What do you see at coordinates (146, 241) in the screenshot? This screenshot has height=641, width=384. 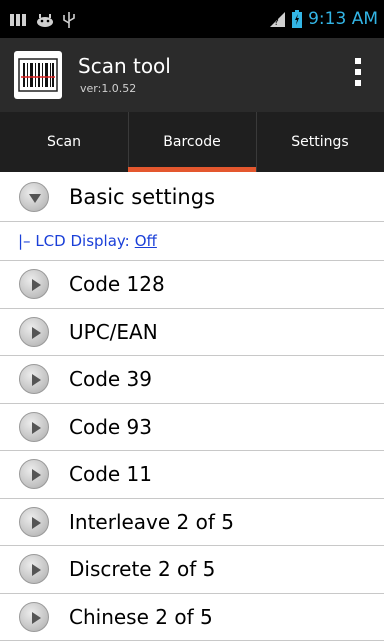 I see `lcd-display-value-link: Off` at bounding box center [146, 241].